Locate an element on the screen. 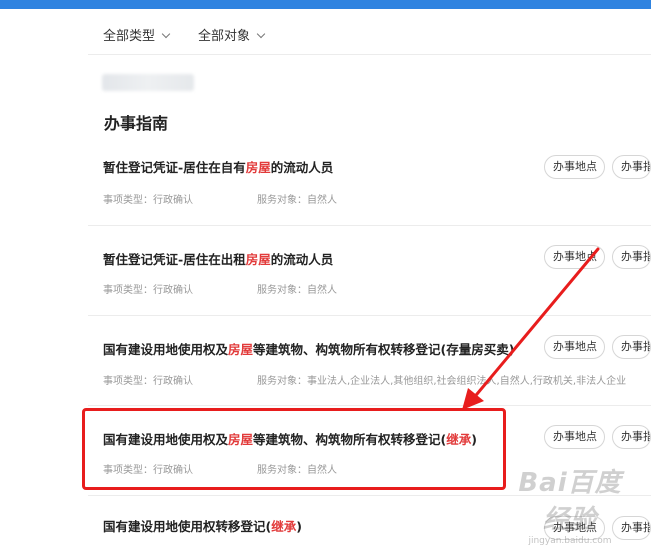  title-text: 暂住登记凭证-居住在出租 is located at coordinates (174, 259).